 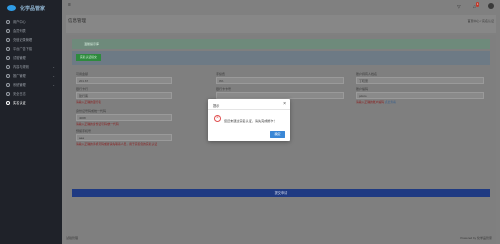 I want to click on brand-name: 化学品管家, so click(x=33, y=8).